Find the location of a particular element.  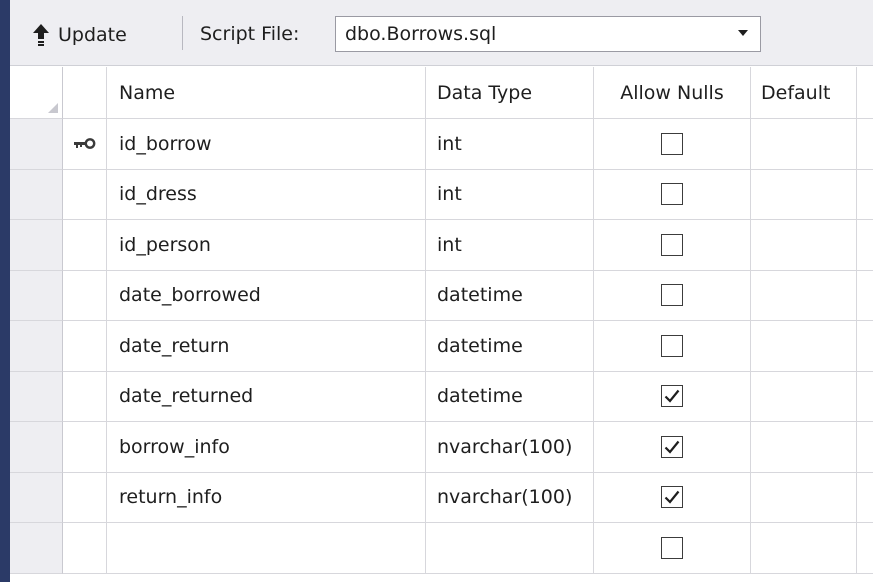

designer-toolbar: Update Script File: dbo.Borrows.sql is located at coordinates (441, 33).